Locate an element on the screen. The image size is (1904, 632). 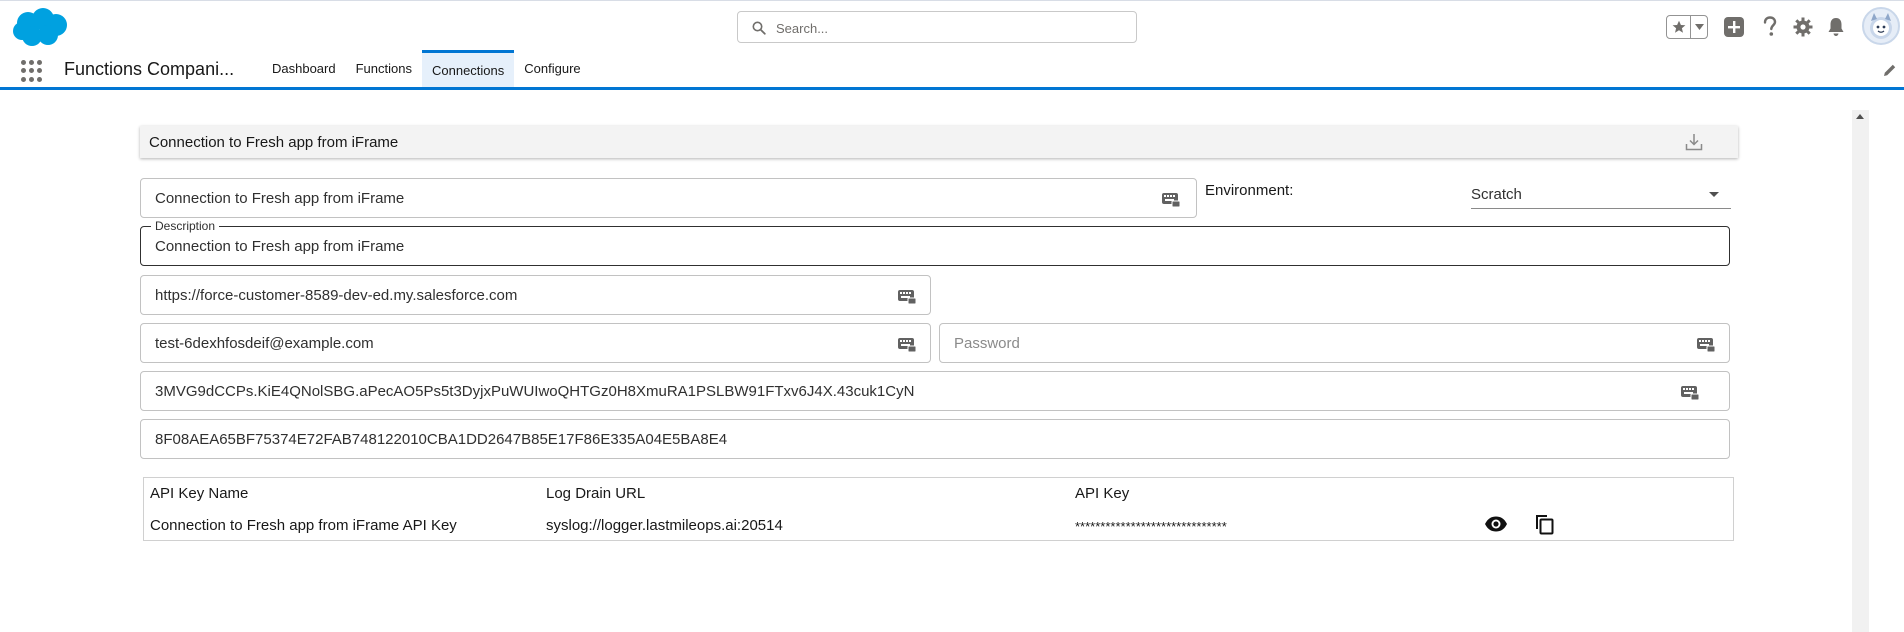
password-placeholder: Password is located at coordinates (987, 343).